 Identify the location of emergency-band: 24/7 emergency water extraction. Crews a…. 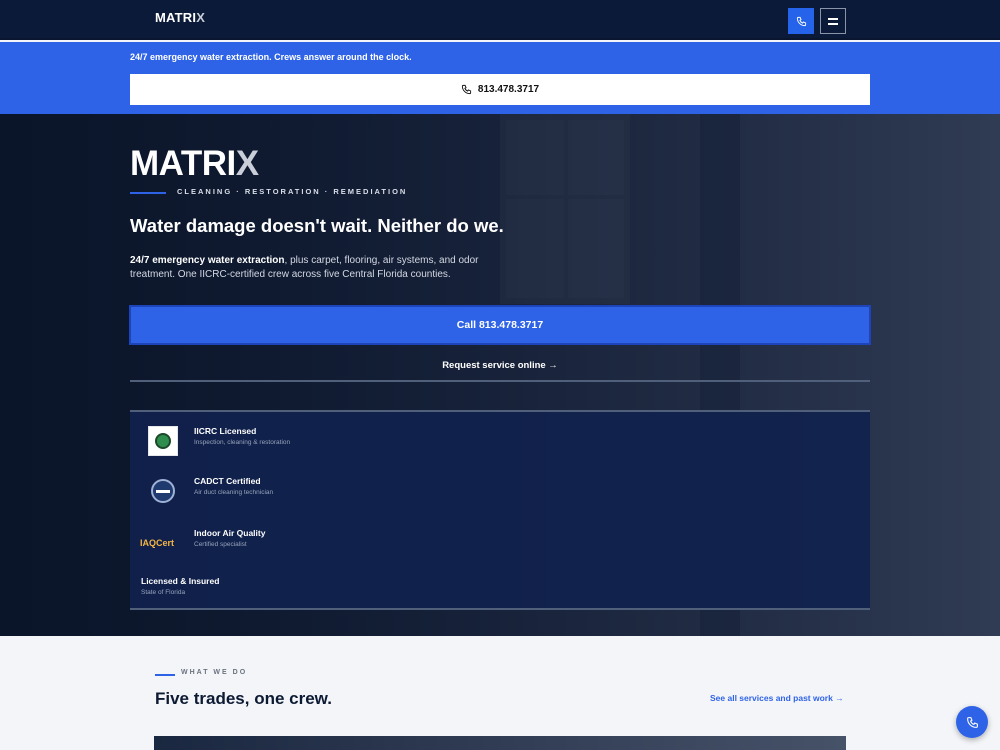
(500, 78).